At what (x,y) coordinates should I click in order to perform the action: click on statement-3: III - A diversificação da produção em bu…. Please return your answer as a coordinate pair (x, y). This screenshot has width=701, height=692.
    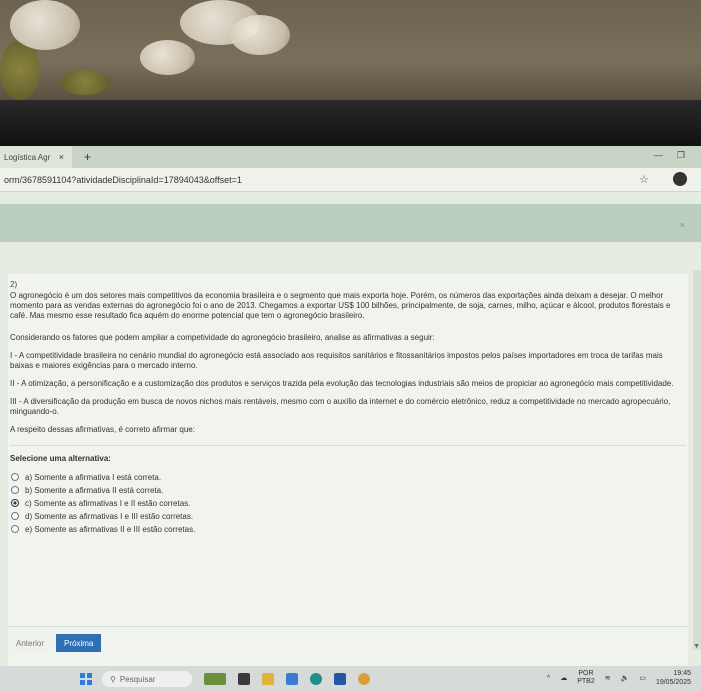
    Looking at the image, I should click on (340, 406).